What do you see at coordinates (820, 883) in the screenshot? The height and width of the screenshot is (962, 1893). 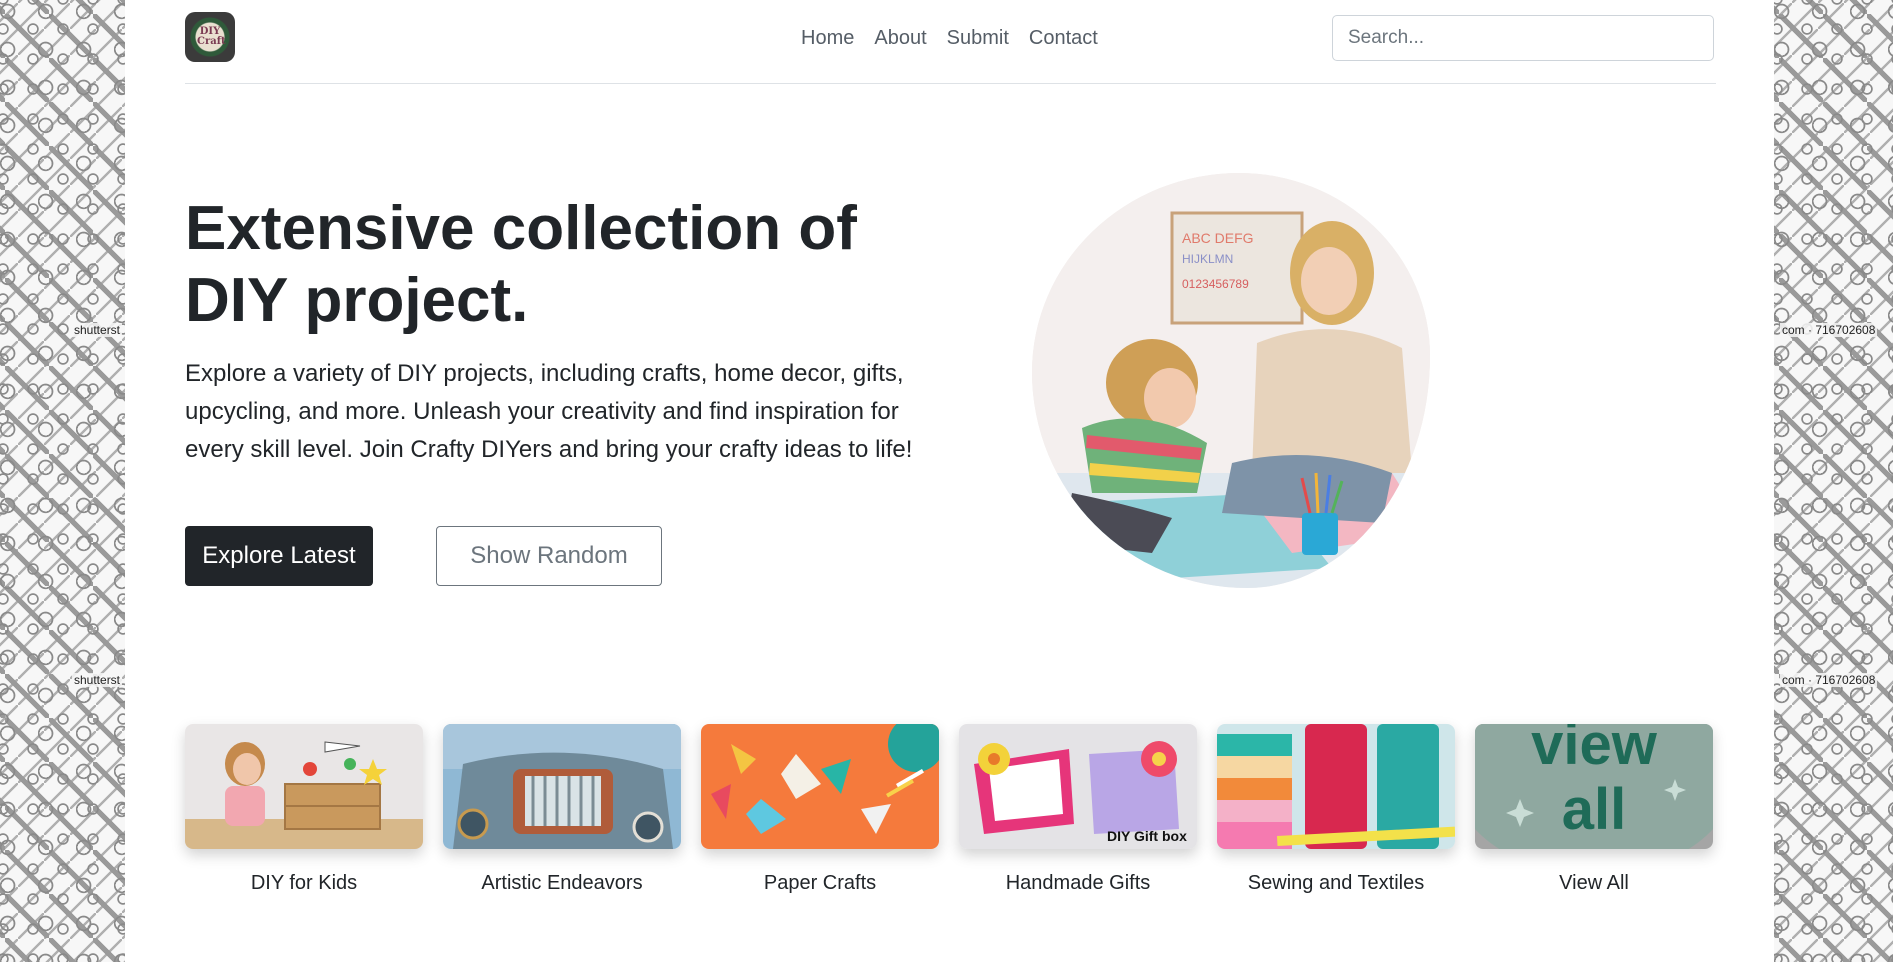 I see `category-label: Paper Crafts` at bounding box center [820, 883].